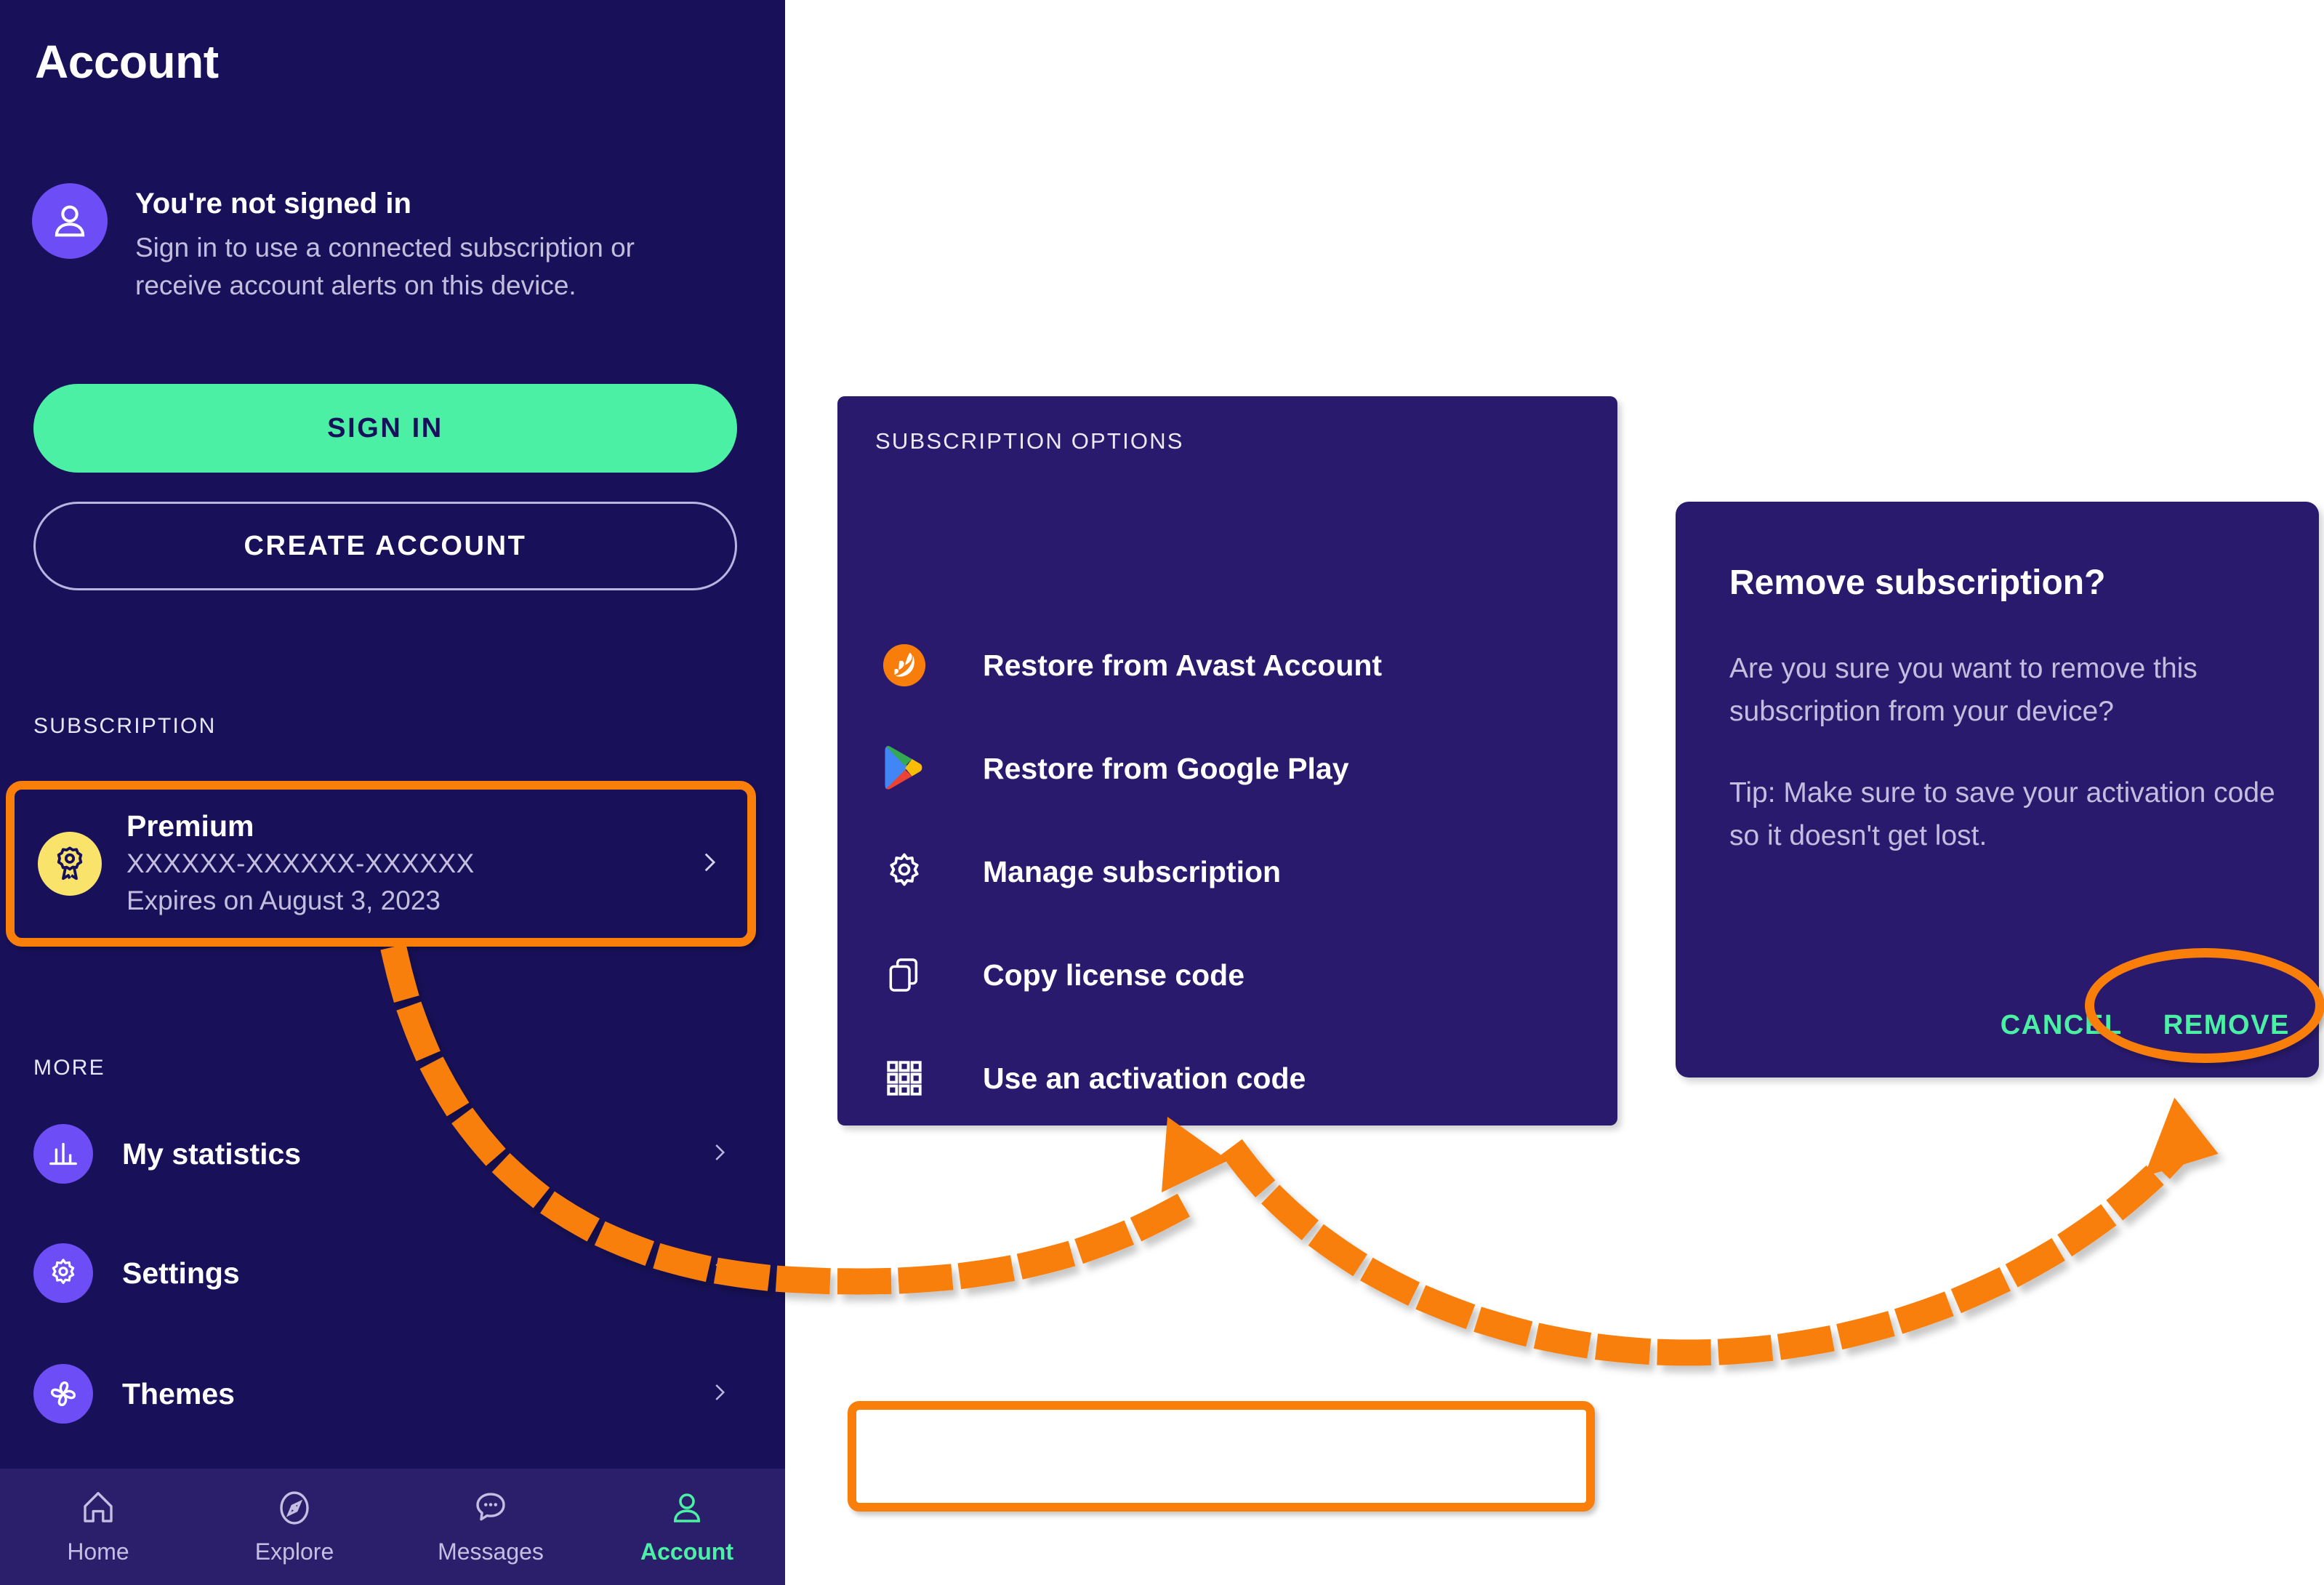 The height and width of the screenshot is (1585, 2324). Describe the element at coordinates (385, 429) in the screenshot. I see `sign-in-button: SIGN IN` at that location.